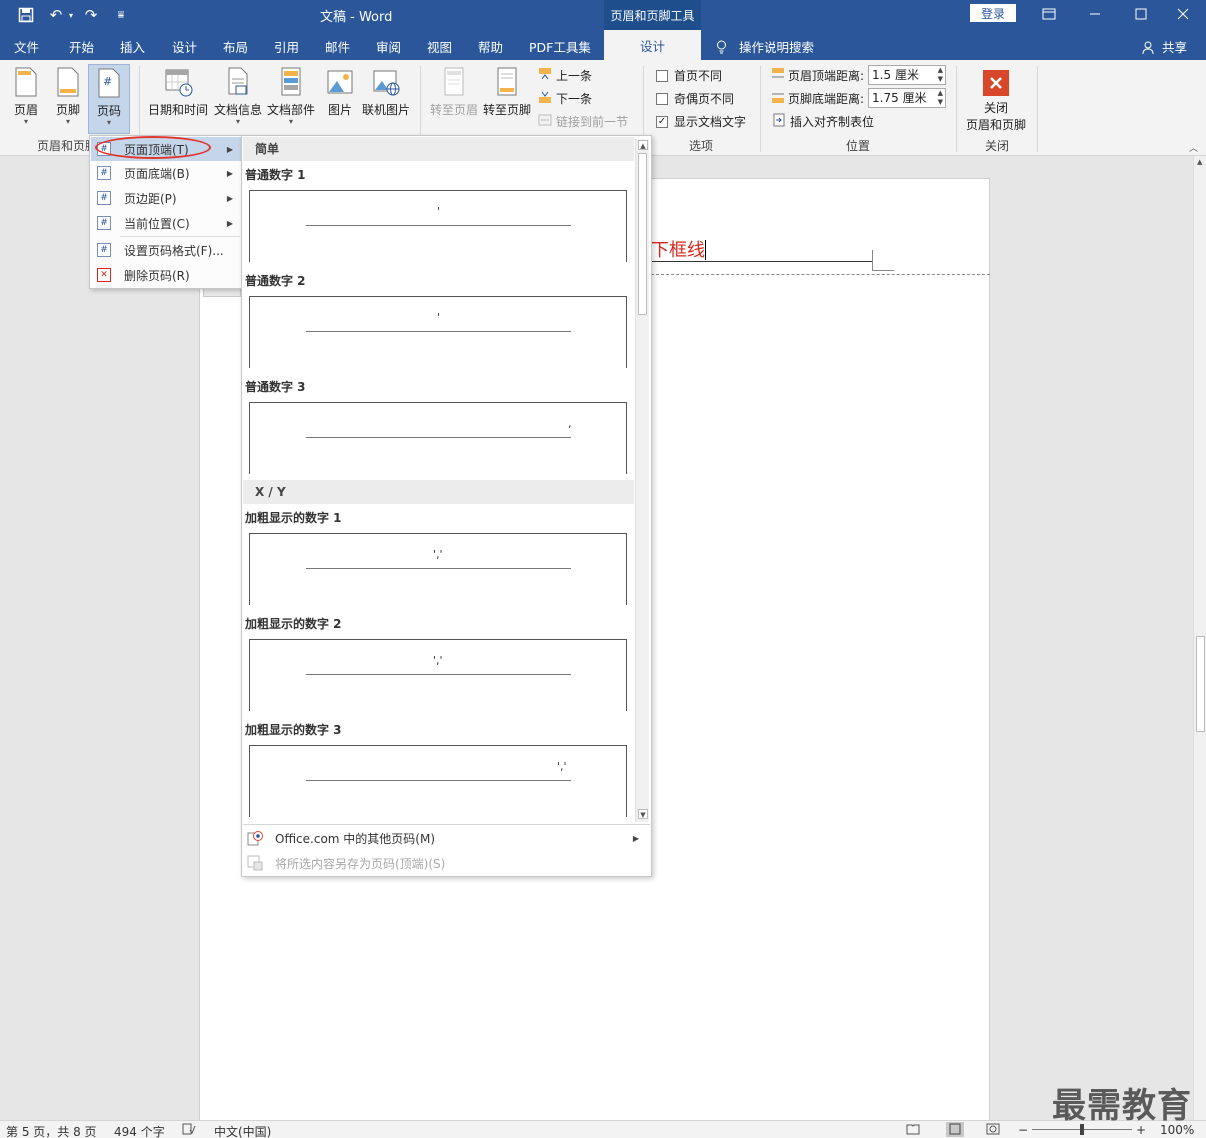 Image resolution: width=1206 pixels, height=1138 pixels. I want to click on undo-dropdown-icon: ▾, so click(71, 15).